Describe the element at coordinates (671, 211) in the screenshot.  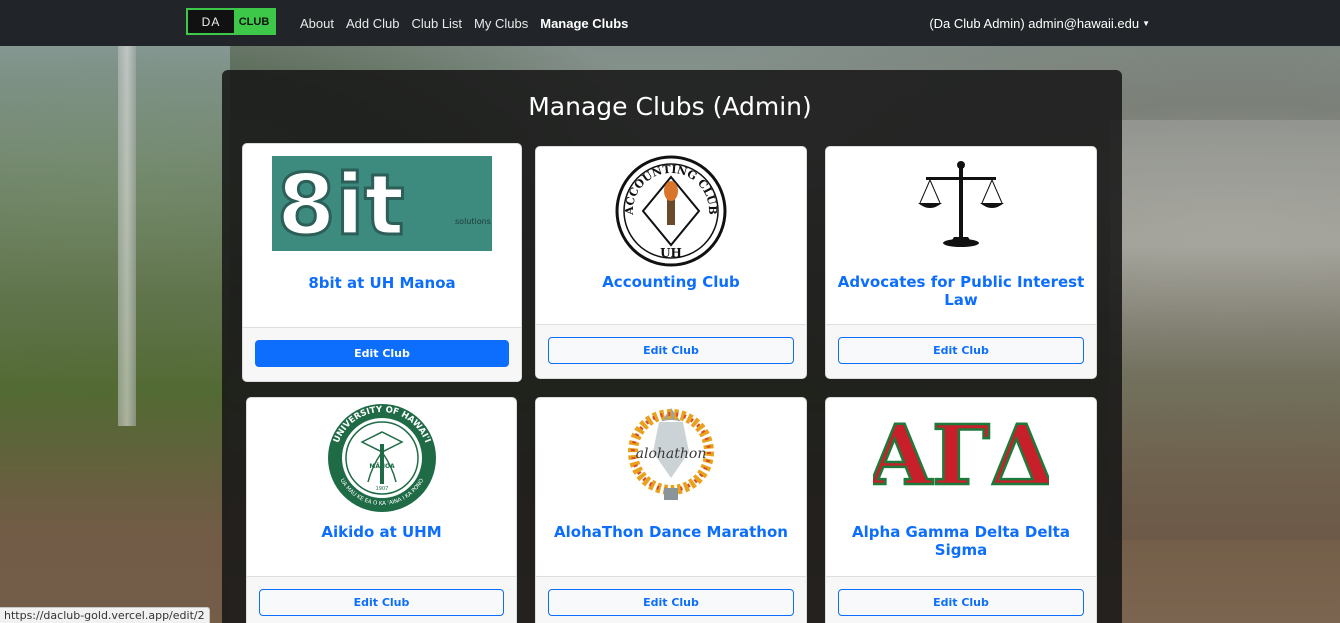
I see `club-logo-accounting: ACCOUNTING CLUB UH` at that location.